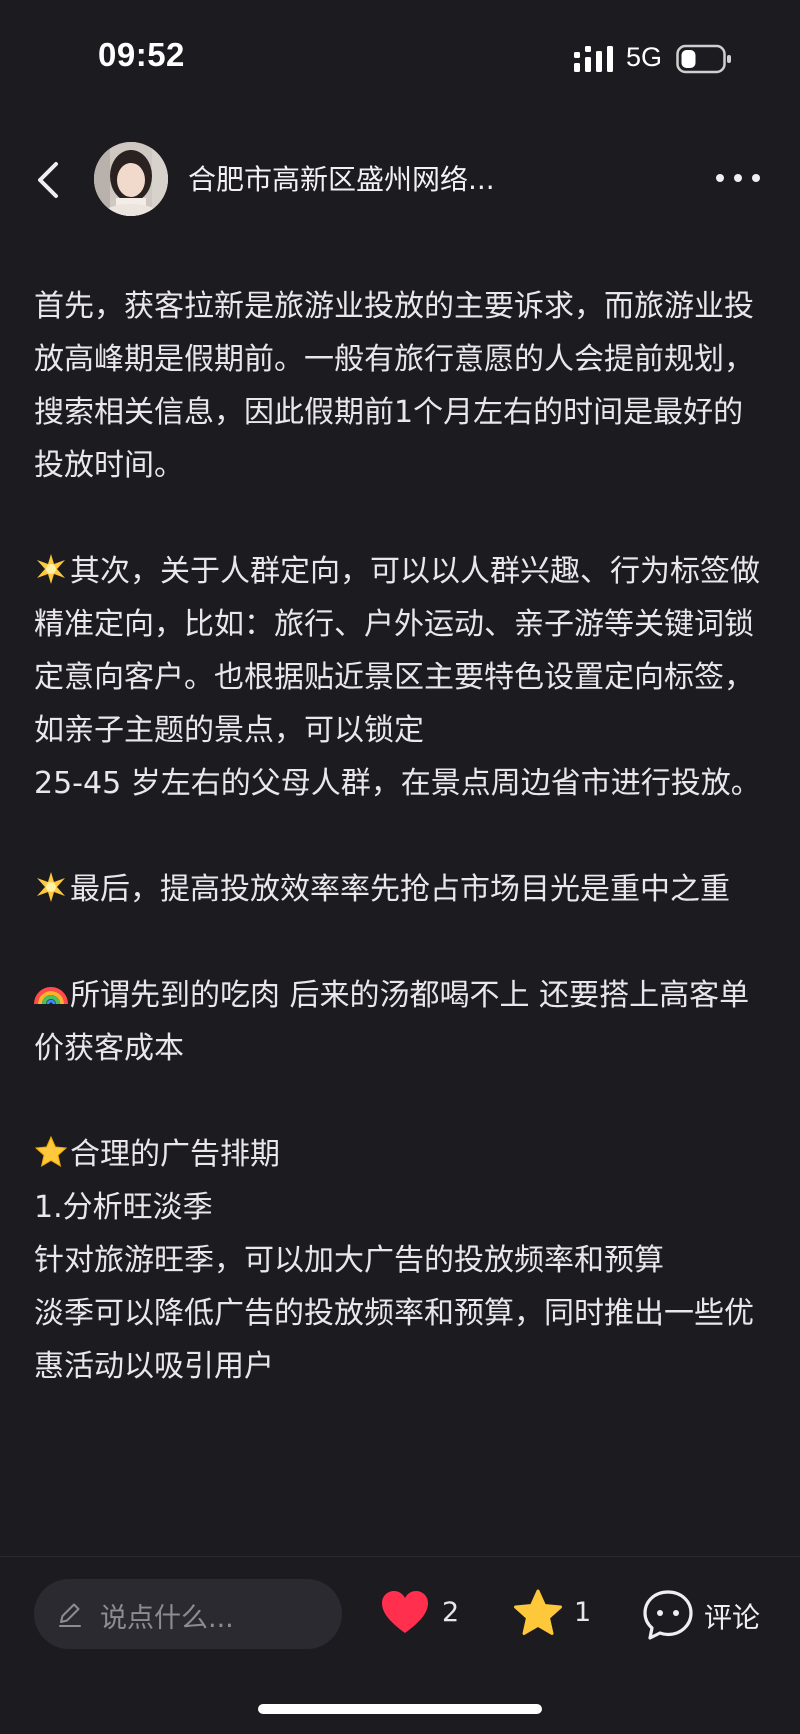  I want to click on comment-button: 评论, so click(707, 1615).